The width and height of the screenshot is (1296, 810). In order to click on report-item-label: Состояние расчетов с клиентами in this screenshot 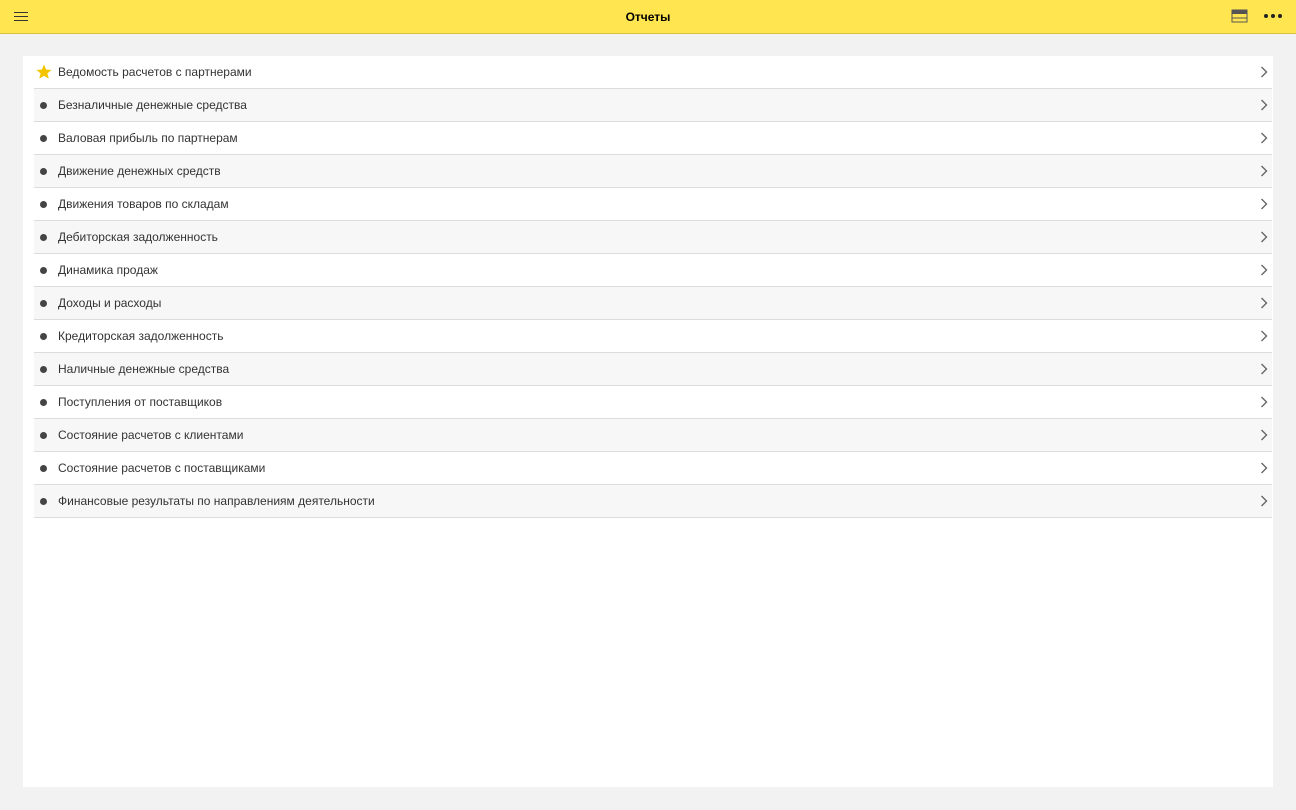, I will do `click(151, 435)`.